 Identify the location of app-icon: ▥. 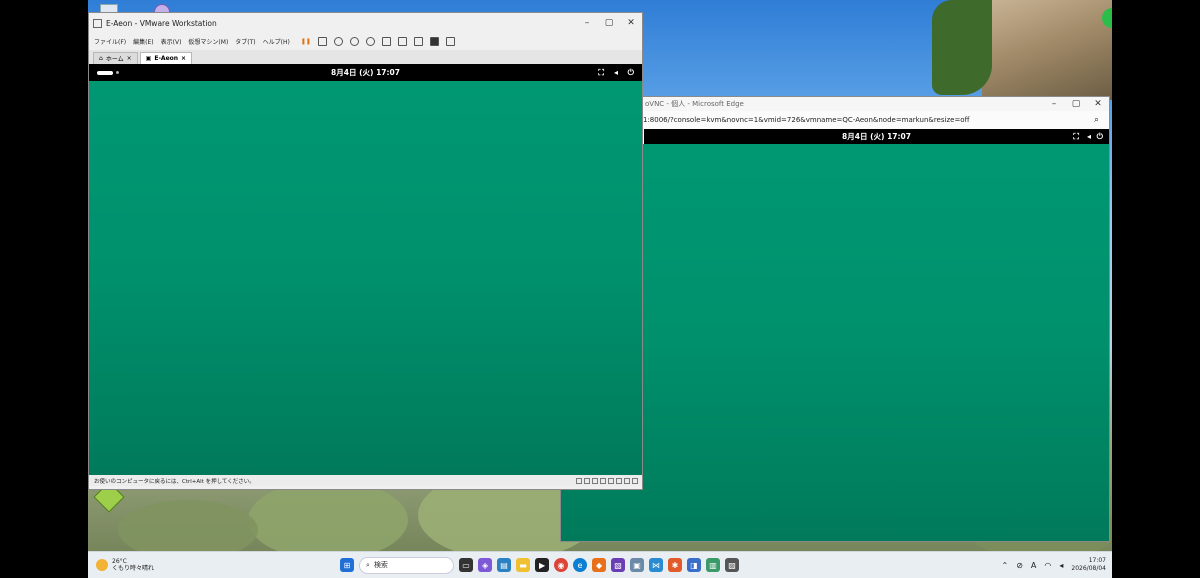
(713, 565).